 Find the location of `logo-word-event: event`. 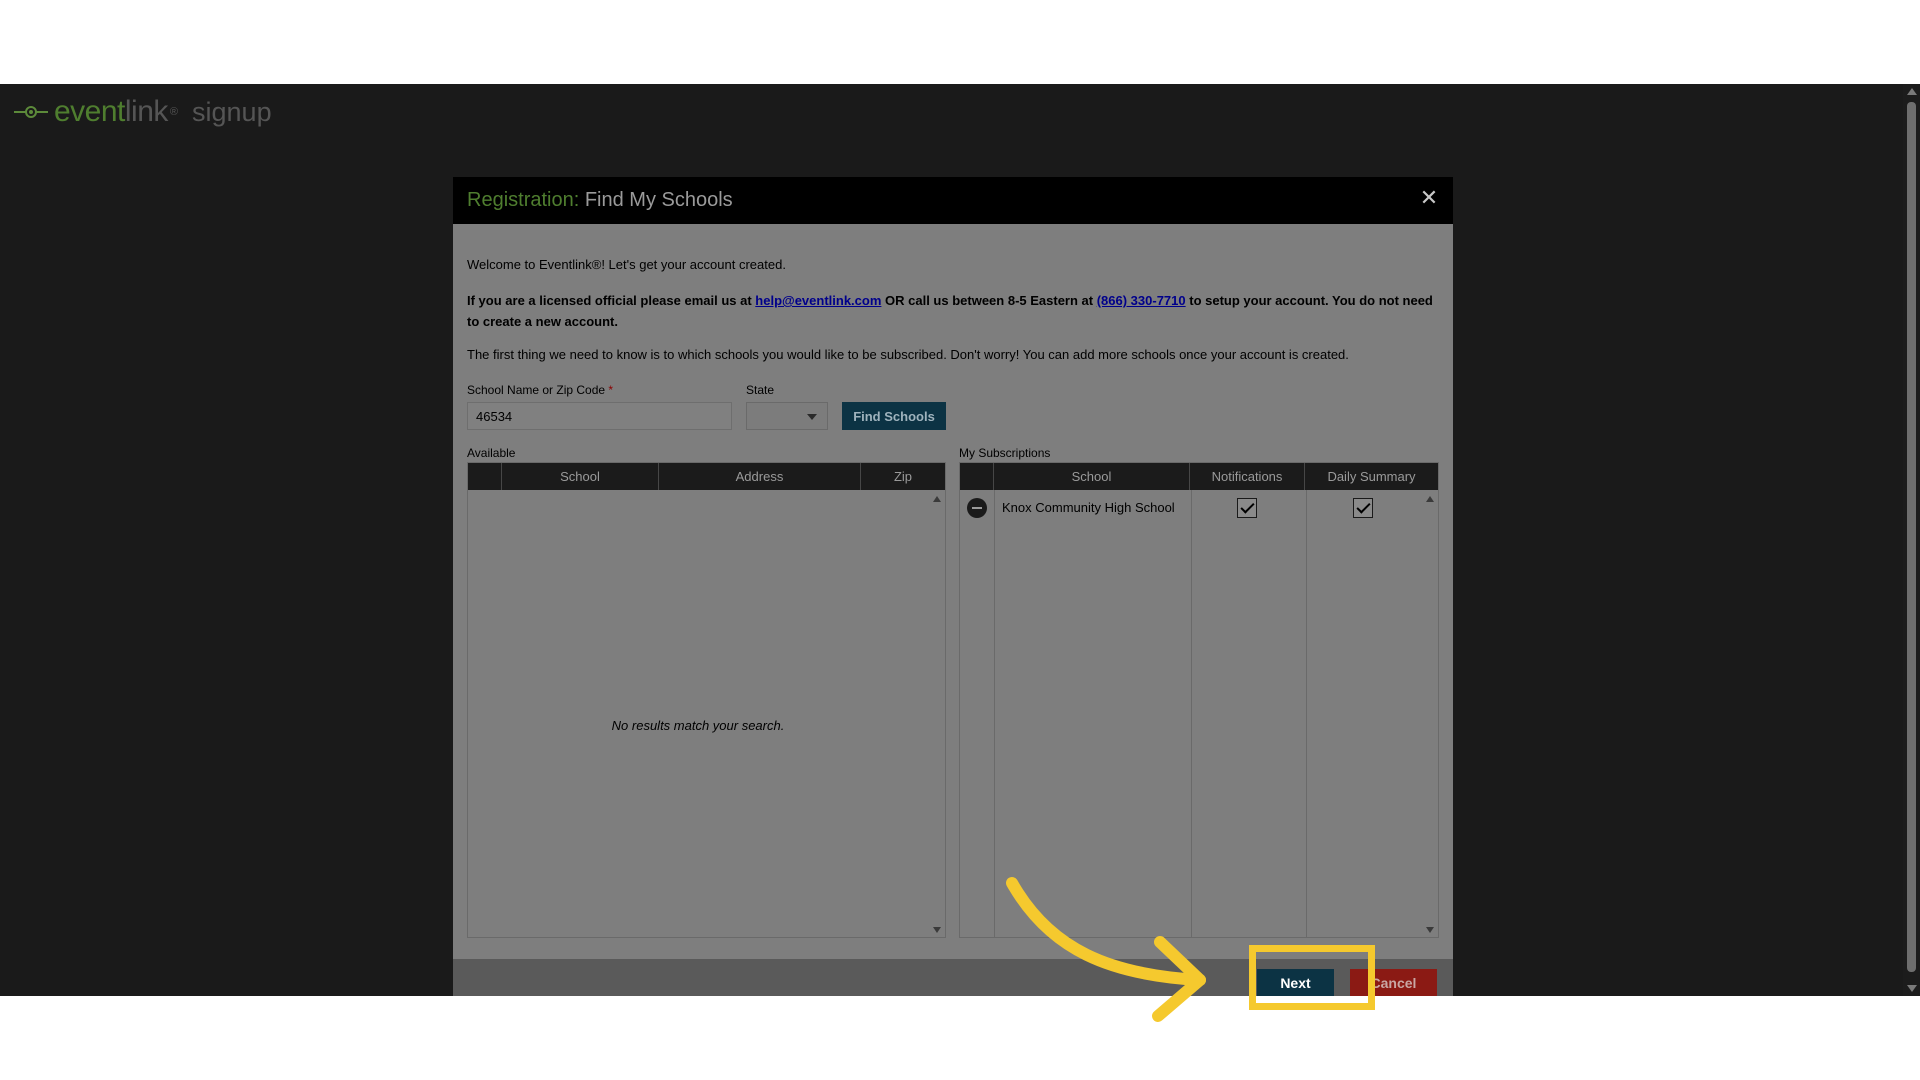

logo-word-event: event is located at coordinates (89, 111).